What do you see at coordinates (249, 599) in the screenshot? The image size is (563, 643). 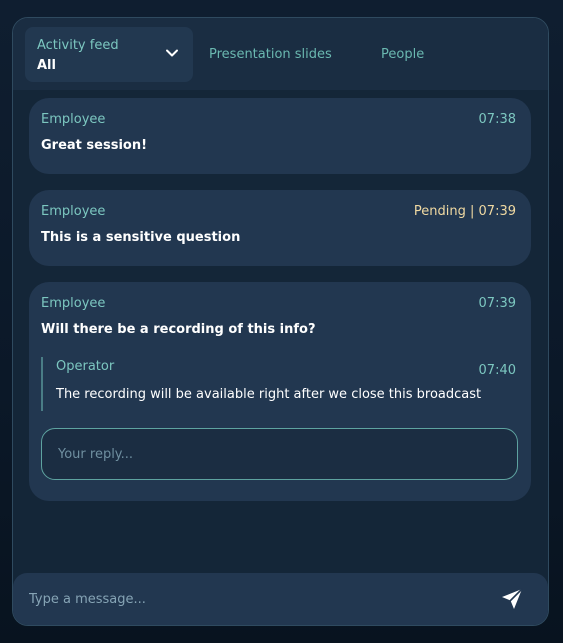 I see `message-input` at bounding box center [249, 599].